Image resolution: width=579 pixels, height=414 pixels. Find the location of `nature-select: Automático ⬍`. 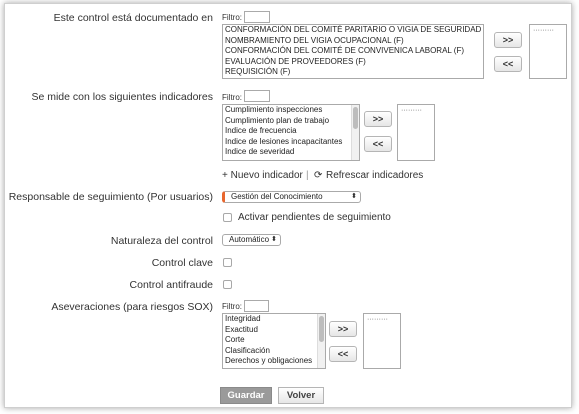

nature-select: Automático ⬍ is located at coordinates (251, 240).